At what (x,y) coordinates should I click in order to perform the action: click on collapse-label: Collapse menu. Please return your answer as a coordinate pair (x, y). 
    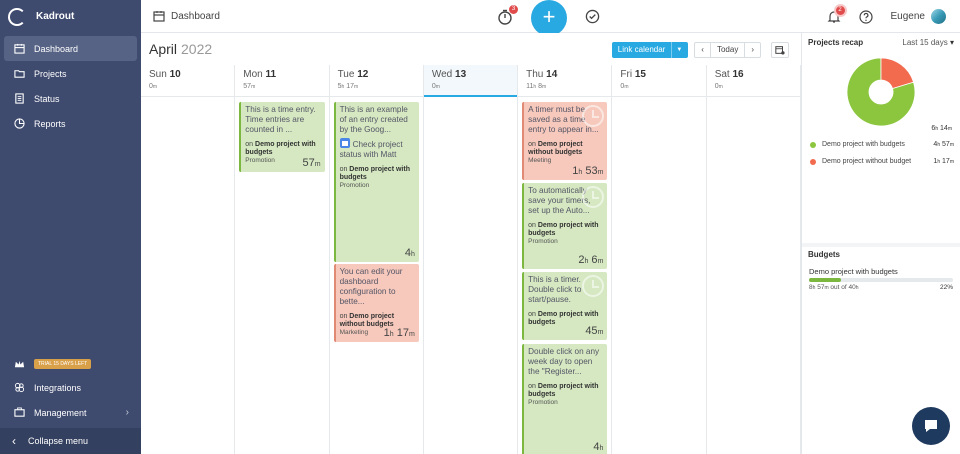
    Looking at the image, I should click on (58, 441).